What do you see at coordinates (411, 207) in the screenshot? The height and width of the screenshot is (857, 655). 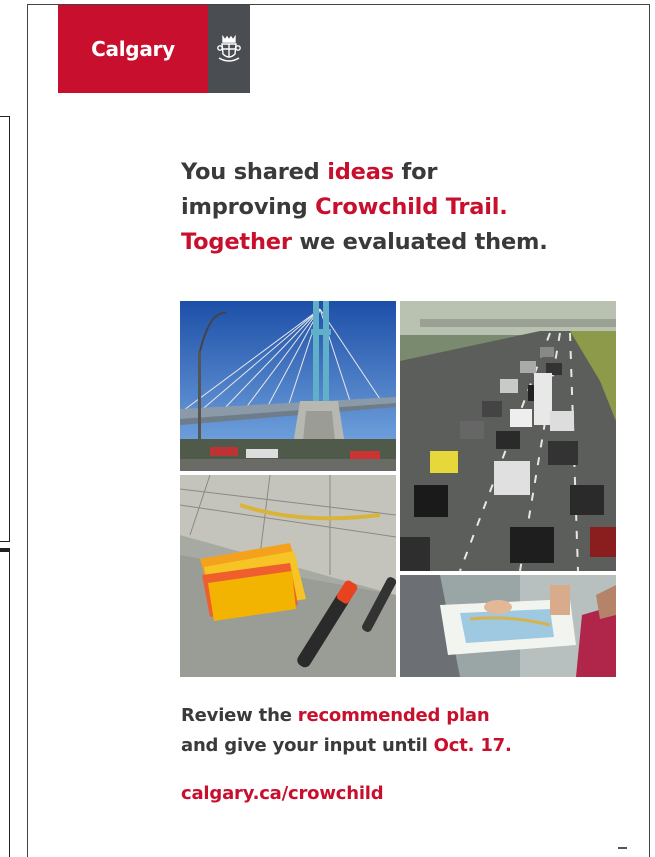 I see `headline-emphasis: Crowchild Trail.` at bounding box center [411, 207].